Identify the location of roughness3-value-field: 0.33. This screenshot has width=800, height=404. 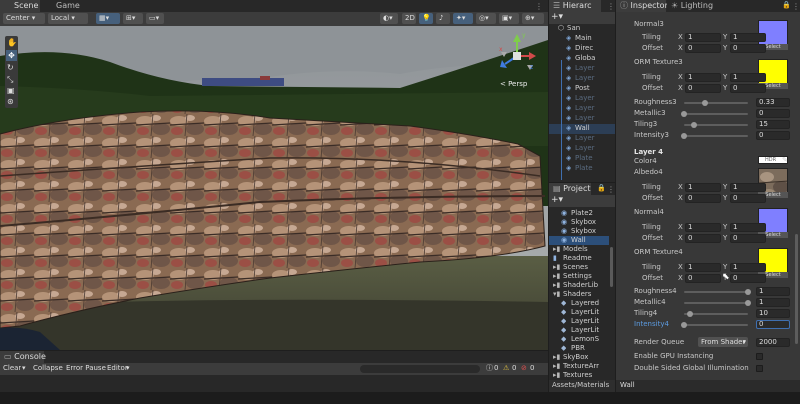
(773, 102).